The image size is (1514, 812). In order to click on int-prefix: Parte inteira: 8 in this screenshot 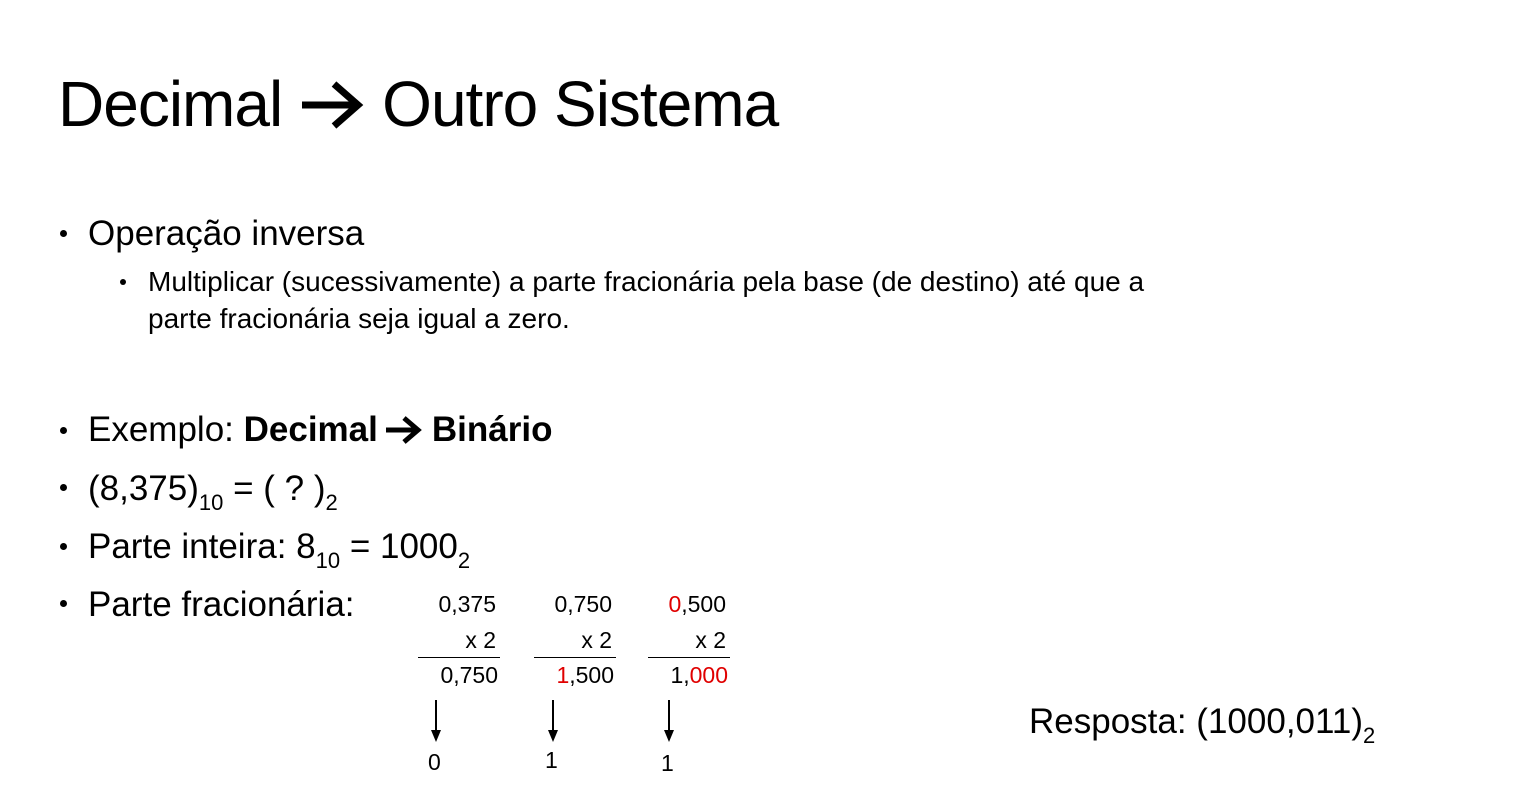, I will do `click(202, 546)`.